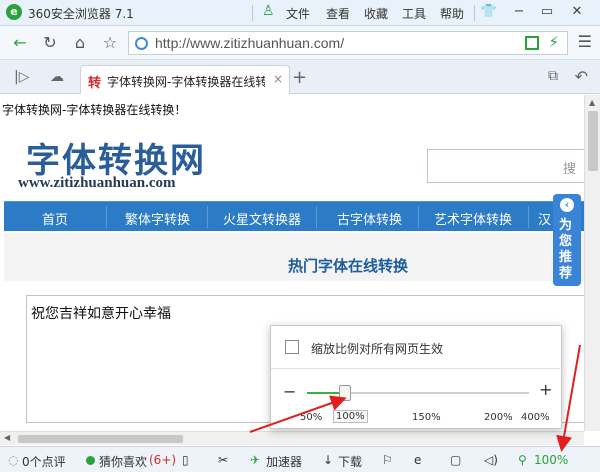 This screenshot has width=600, height=472. Describe the element at coordinates (90, 460) in the screenshot. I see `guess-icon` at that location.